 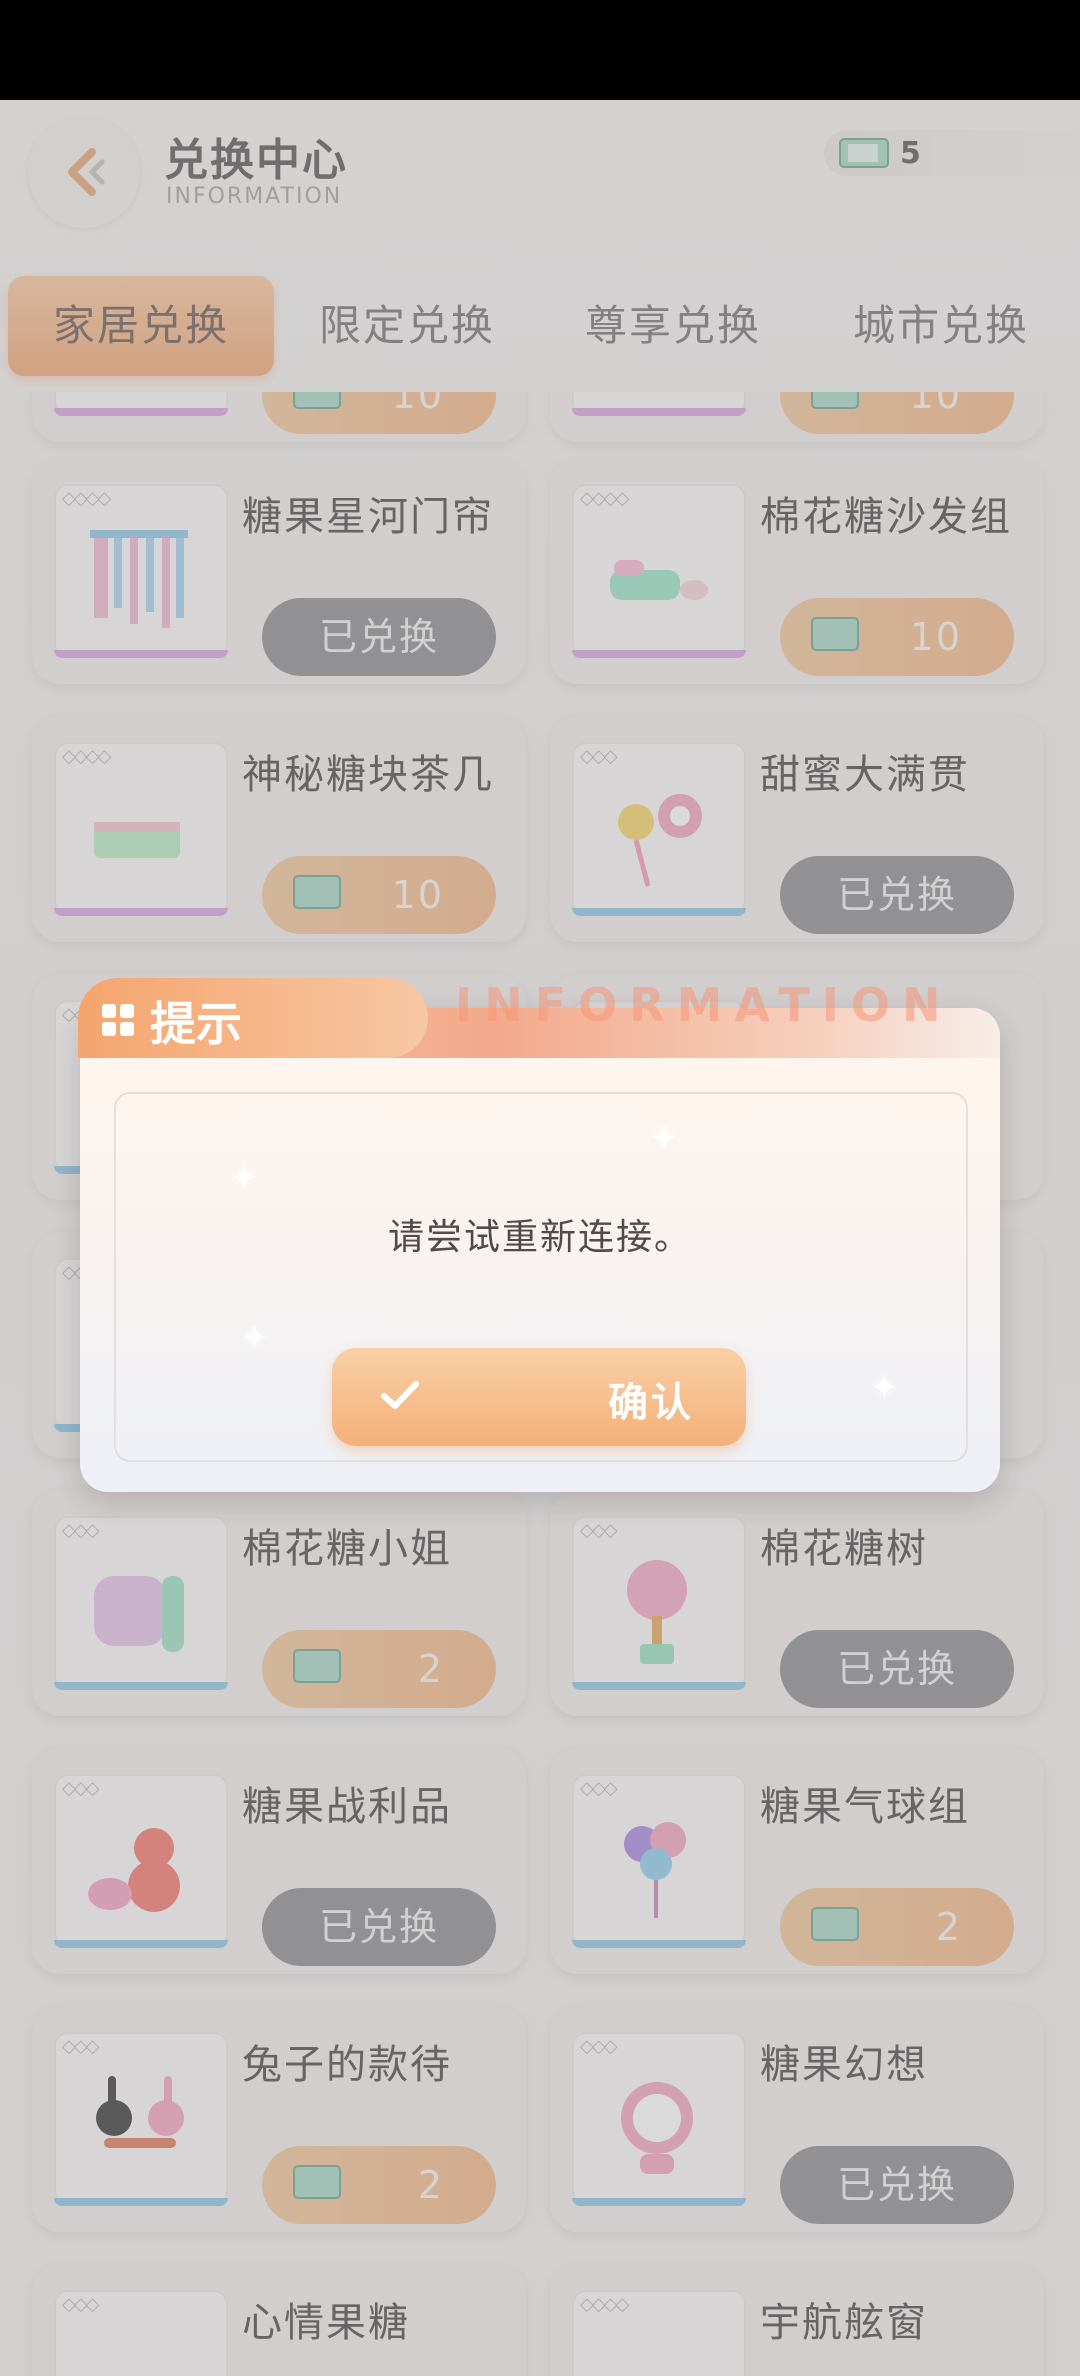 What do you see at coordinates (400, 1395) in the screenshot?
I see `check-icon` at bounding box center [400, 1395].